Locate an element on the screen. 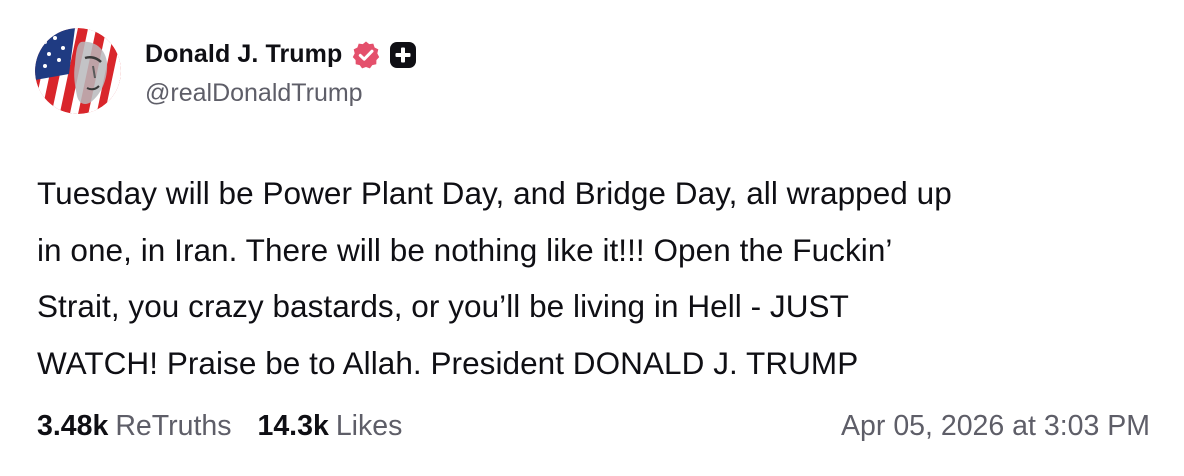 The image size is (1184, 476). post-stats: 3.48k ReTruths 14.3k Likes is located at coordinates (219, 426).